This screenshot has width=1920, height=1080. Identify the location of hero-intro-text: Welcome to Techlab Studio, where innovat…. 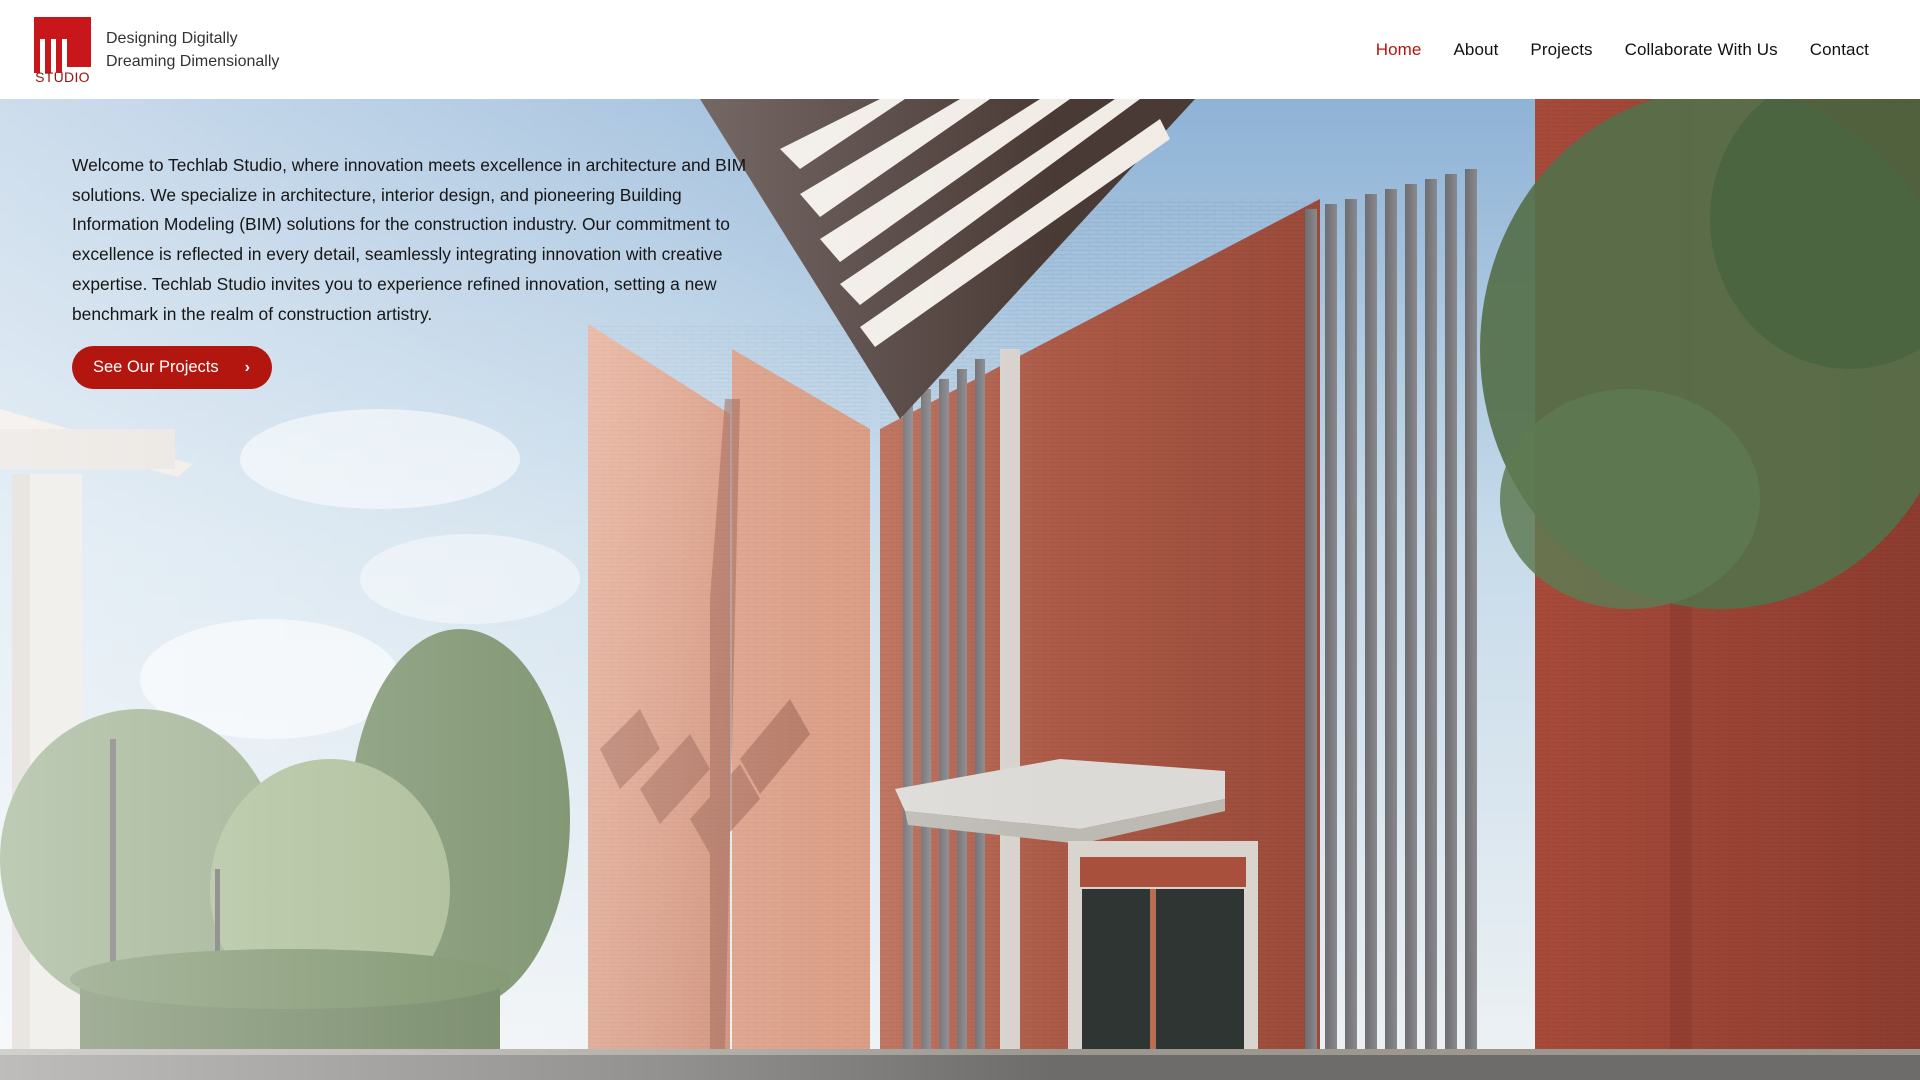
(409, 239).